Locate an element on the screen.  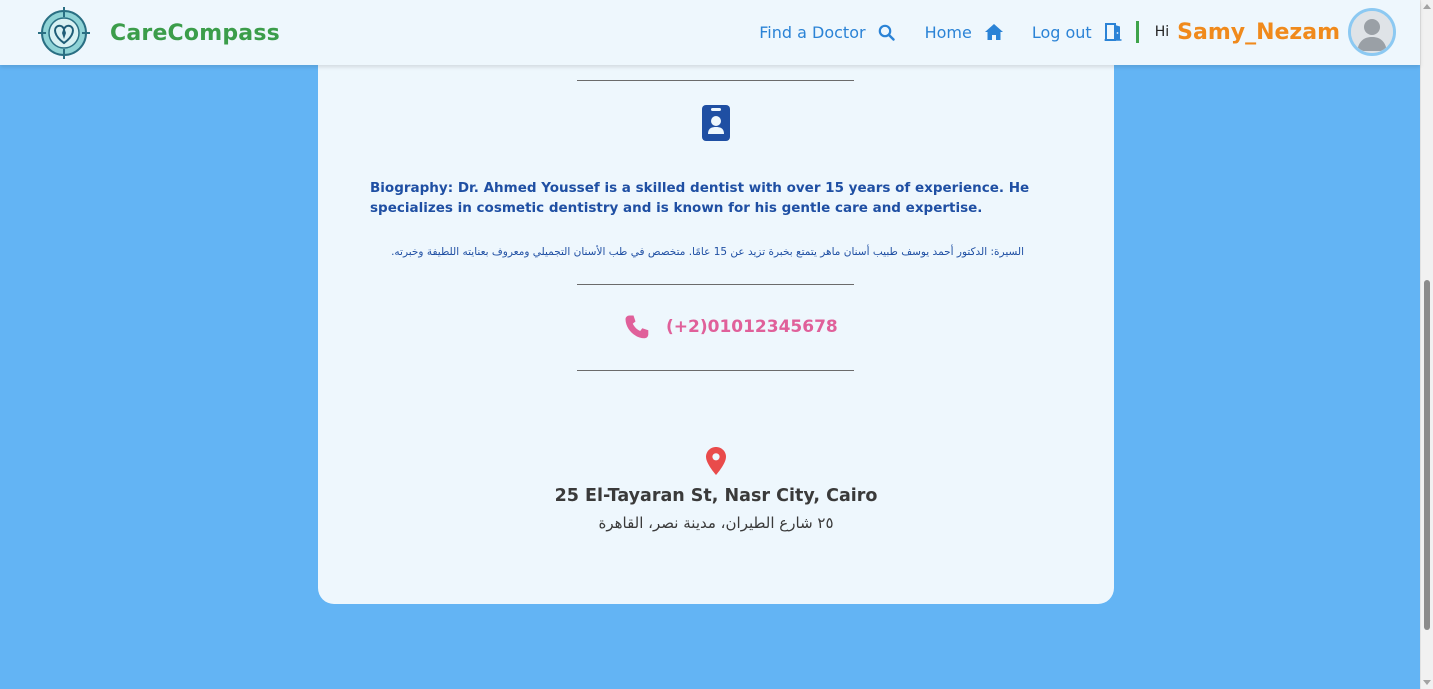
home-link: Home is located at coordinates (964, 32).